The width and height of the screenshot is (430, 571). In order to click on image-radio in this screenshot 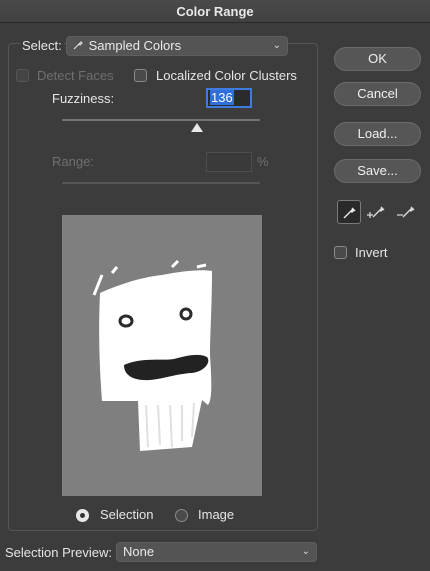, I will do `click(181, 515)`.